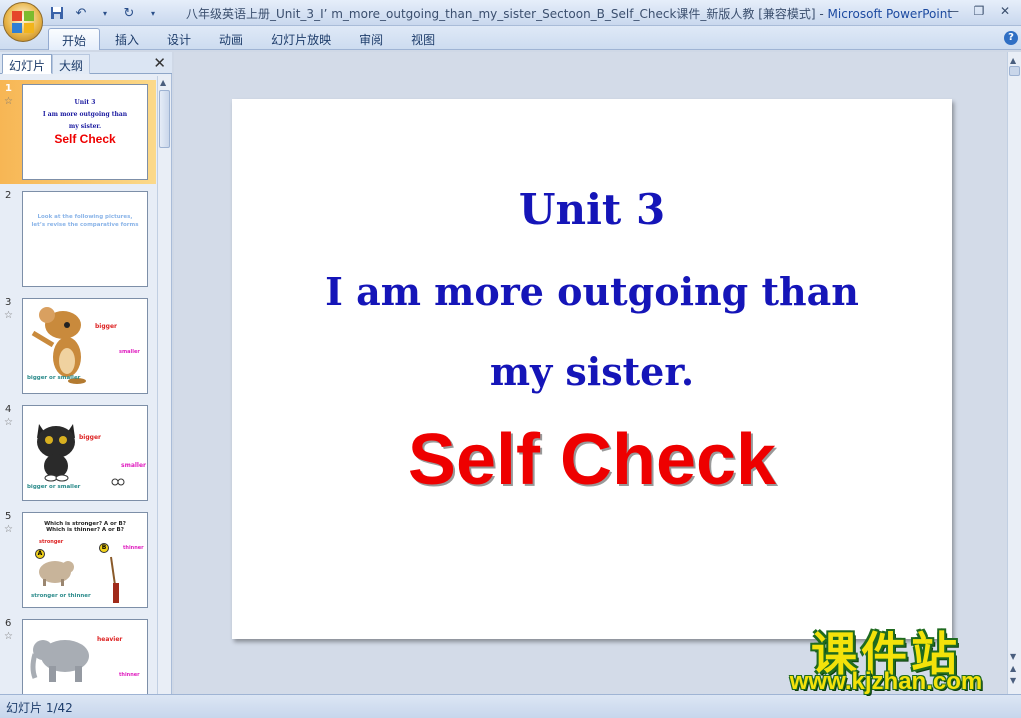  What do you see at coordinates (153, 13) in the screenshot?
I see `customize-toolbar-icon: ▾` at bounding box center [153, 13].